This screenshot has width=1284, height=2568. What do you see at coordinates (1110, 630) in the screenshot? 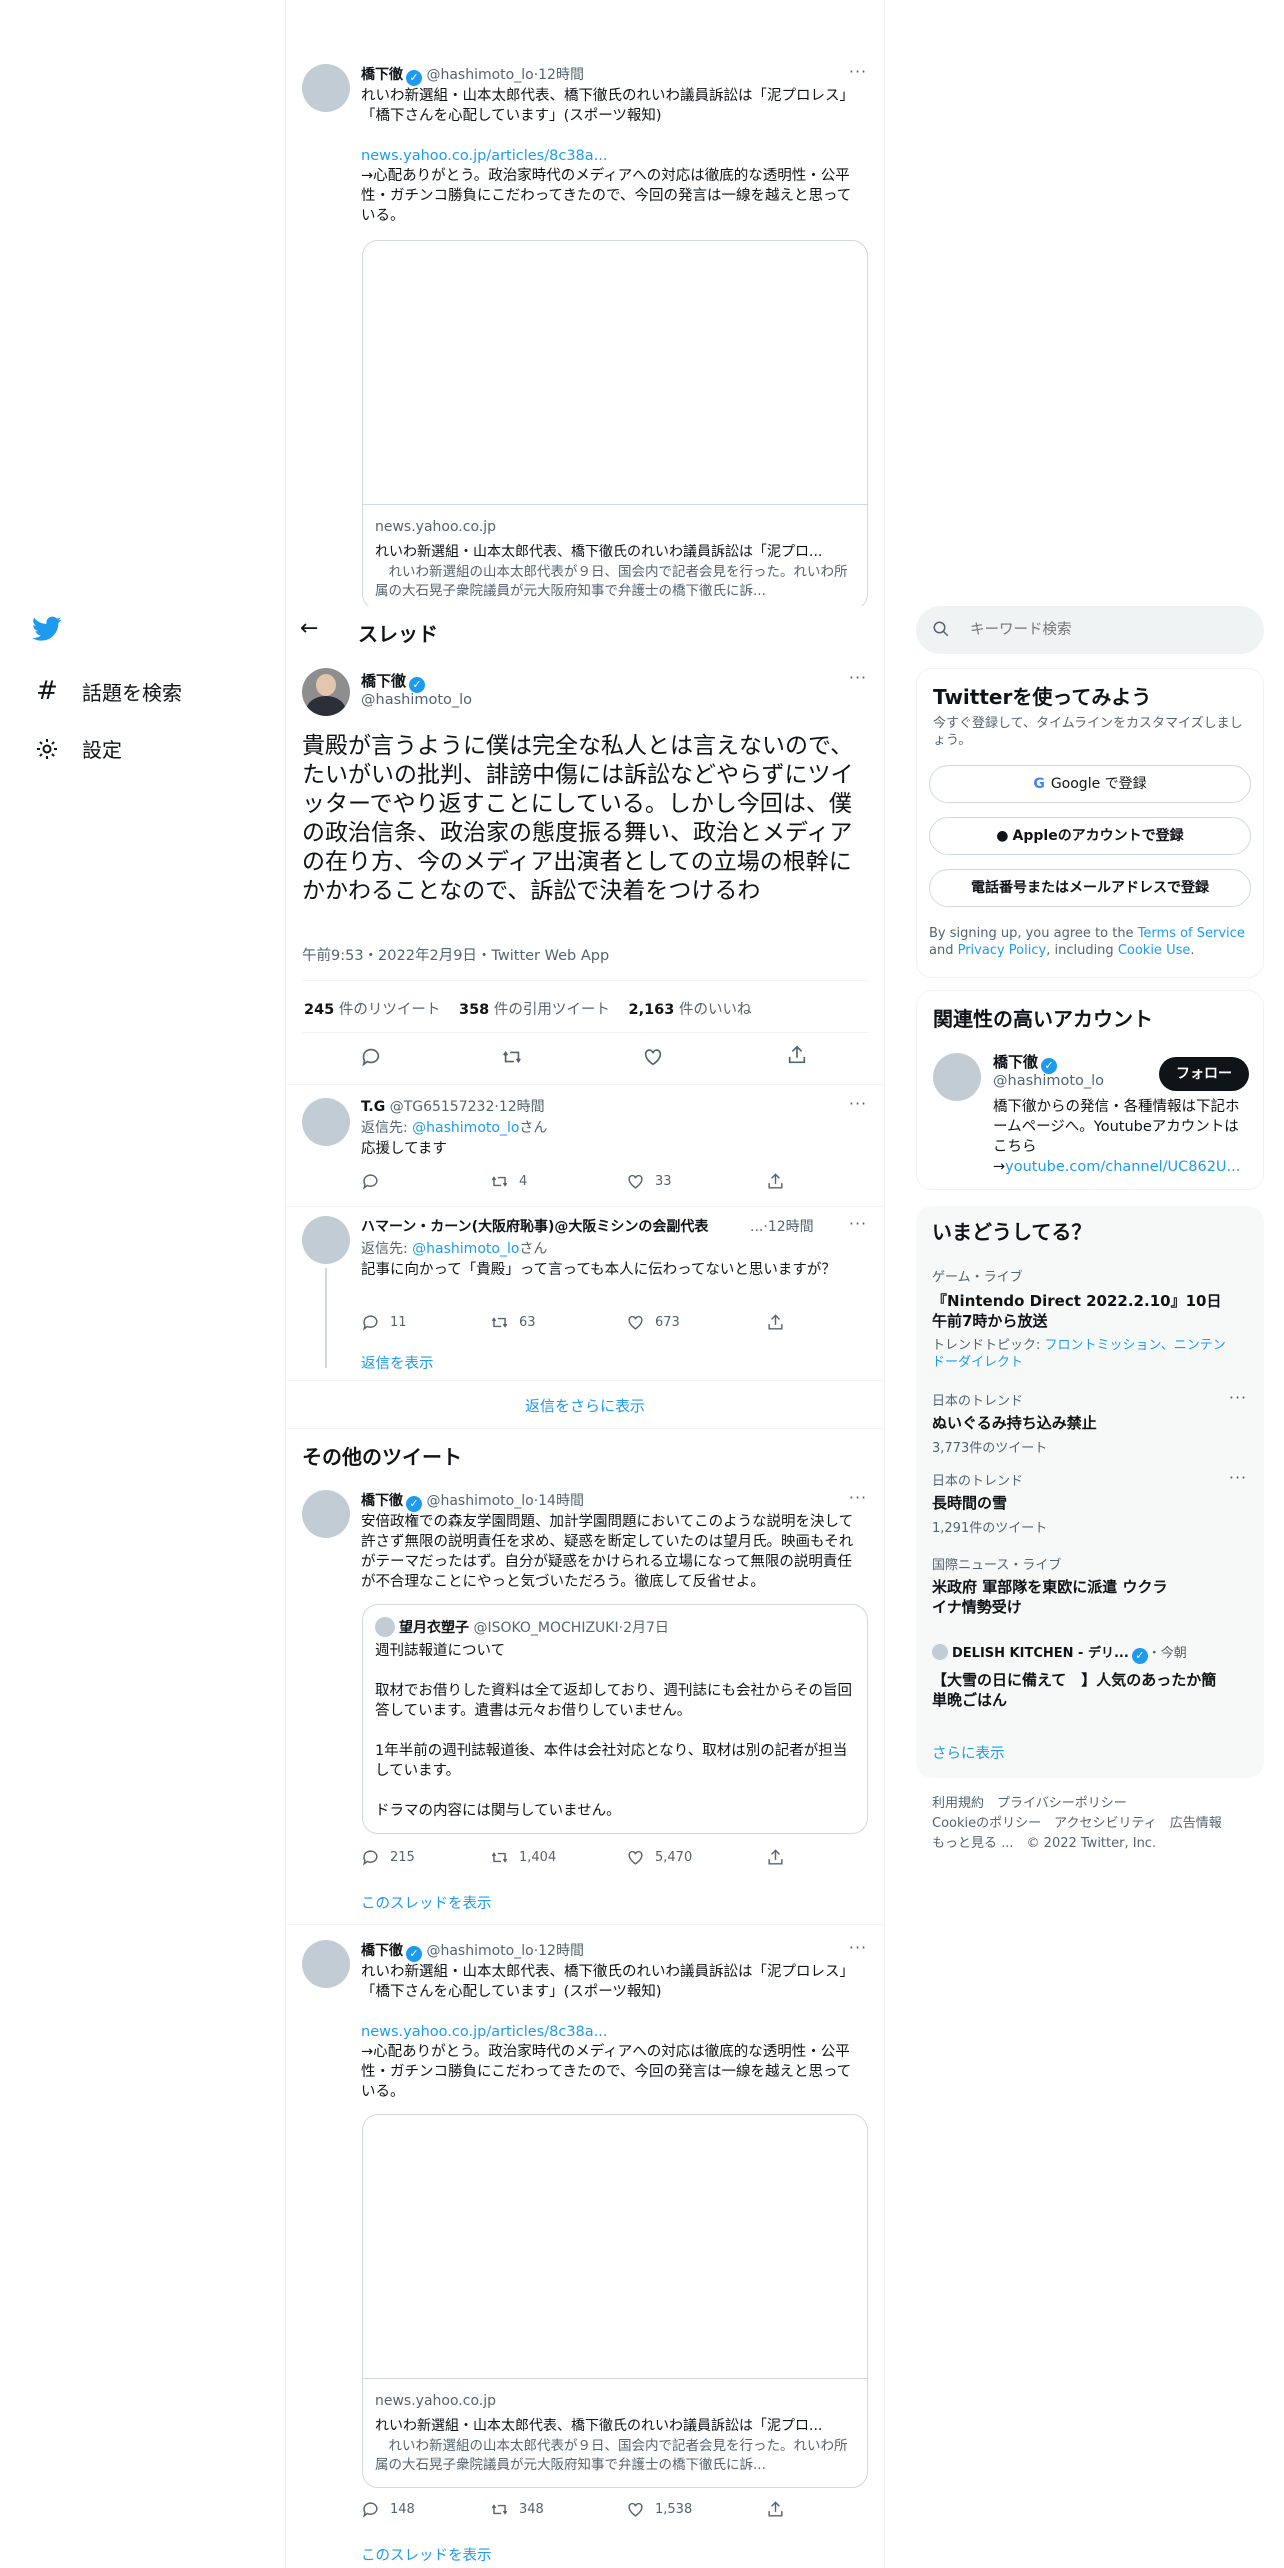
I see `search-input` at bounding box center [1110, 630].